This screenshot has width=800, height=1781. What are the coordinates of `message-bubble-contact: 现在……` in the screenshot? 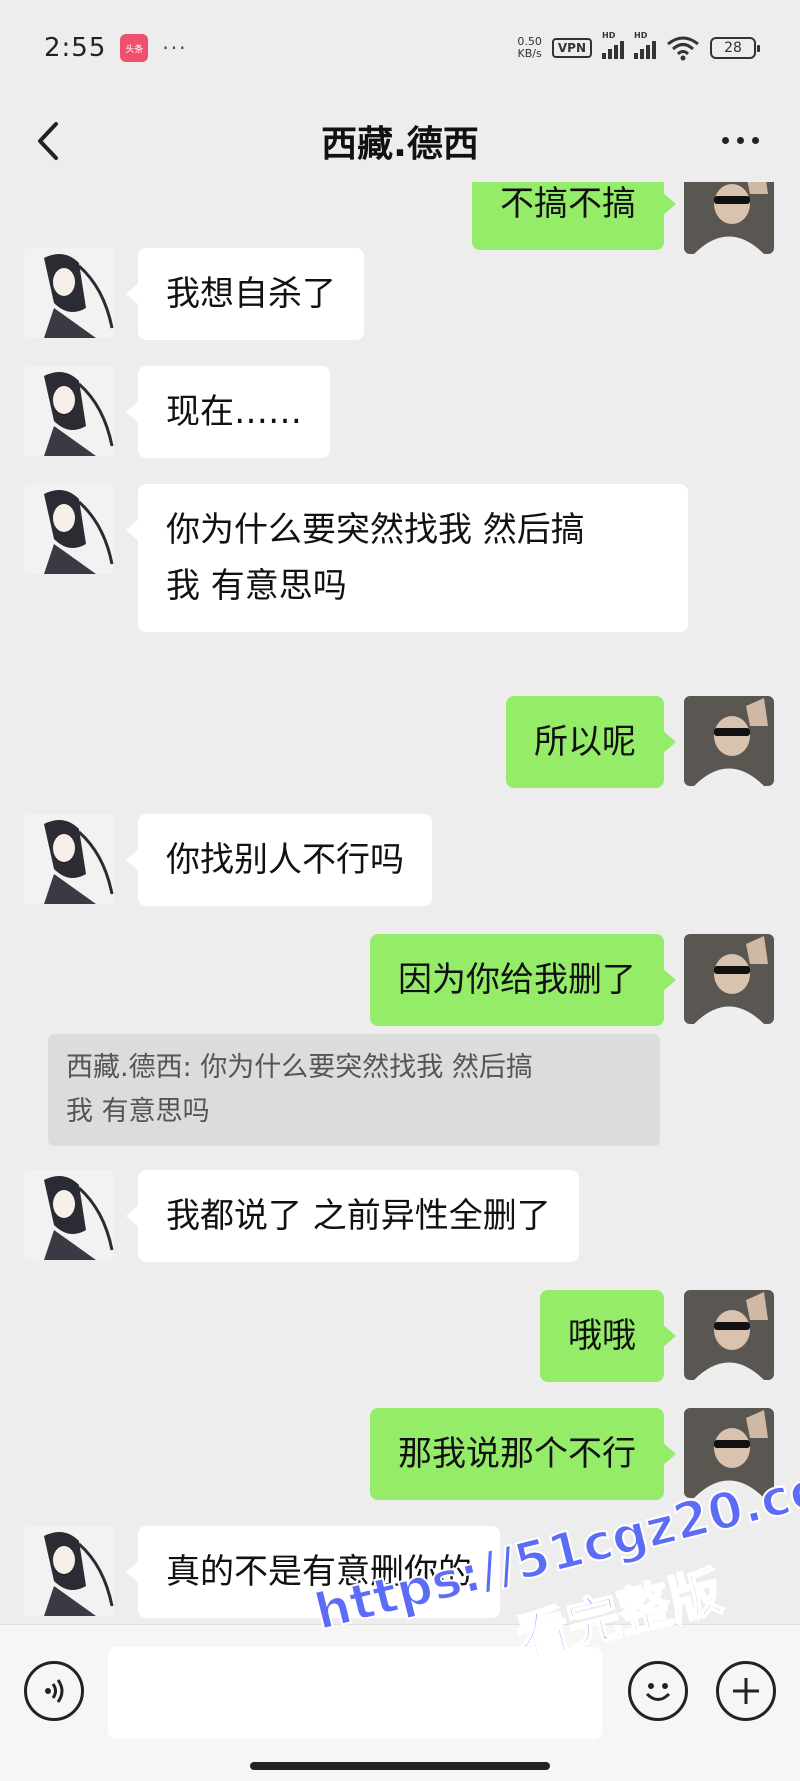 It's located at (228, 412).